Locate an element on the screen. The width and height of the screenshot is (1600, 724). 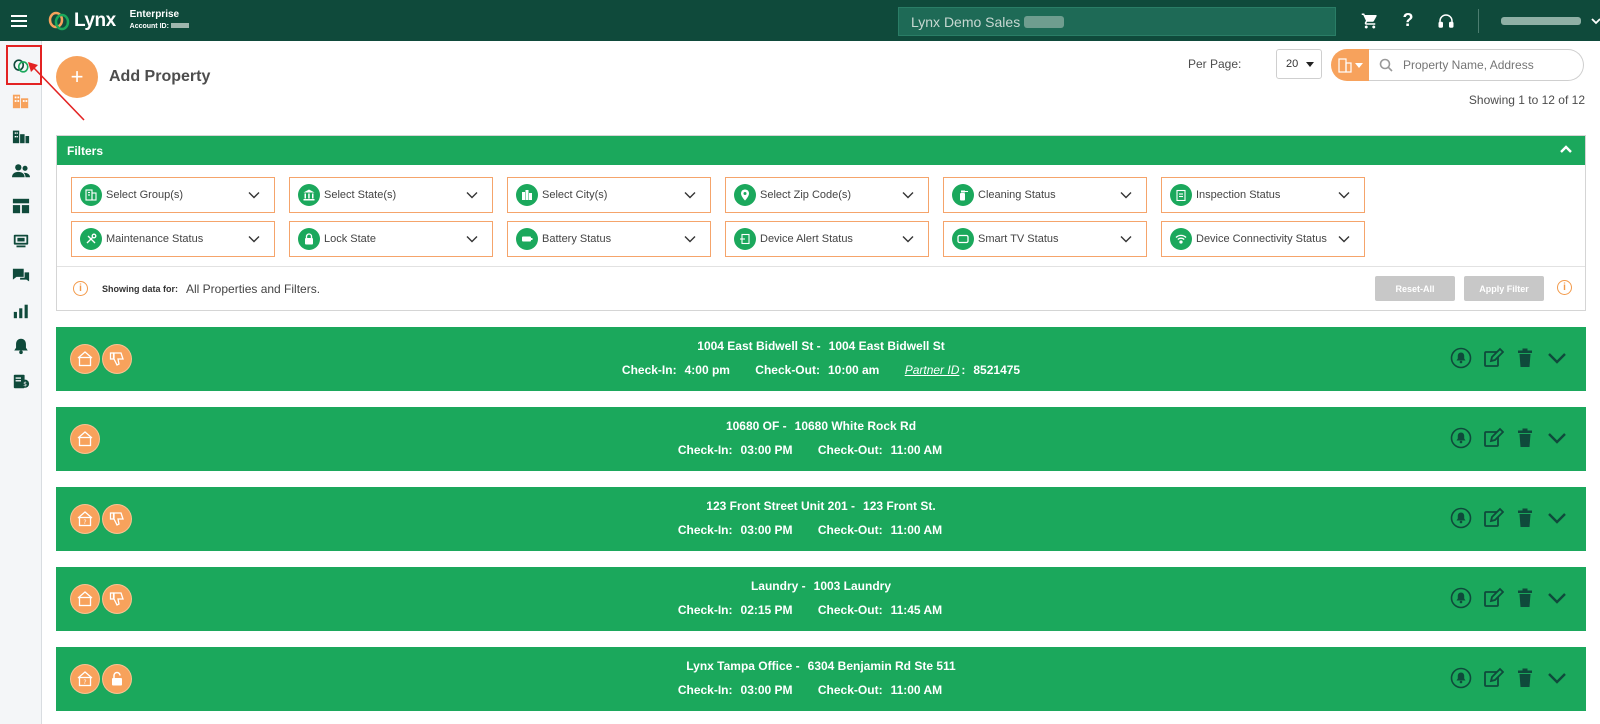
filter-maintenance-status: Maintenance Status is located at coordinates (173, 239).